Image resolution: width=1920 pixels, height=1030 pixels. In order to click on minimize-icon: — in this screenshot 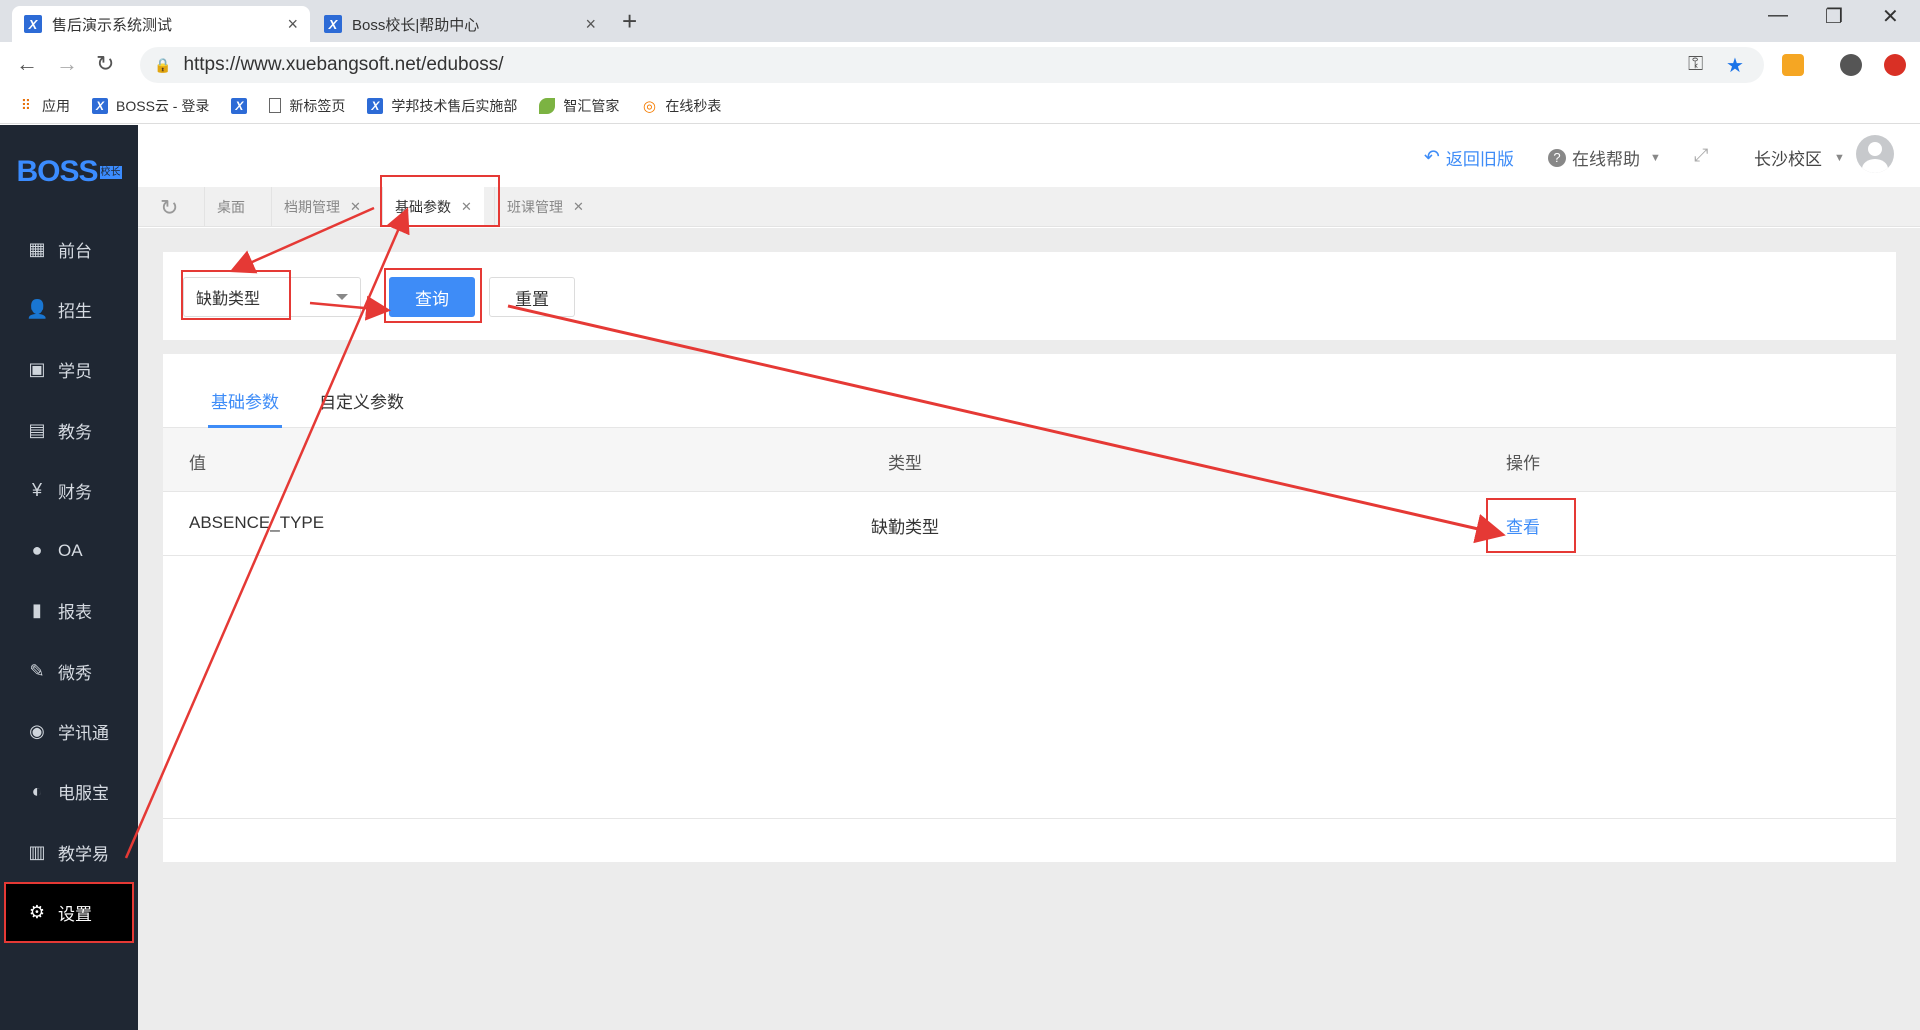, I will do `click(1778, 15)`.